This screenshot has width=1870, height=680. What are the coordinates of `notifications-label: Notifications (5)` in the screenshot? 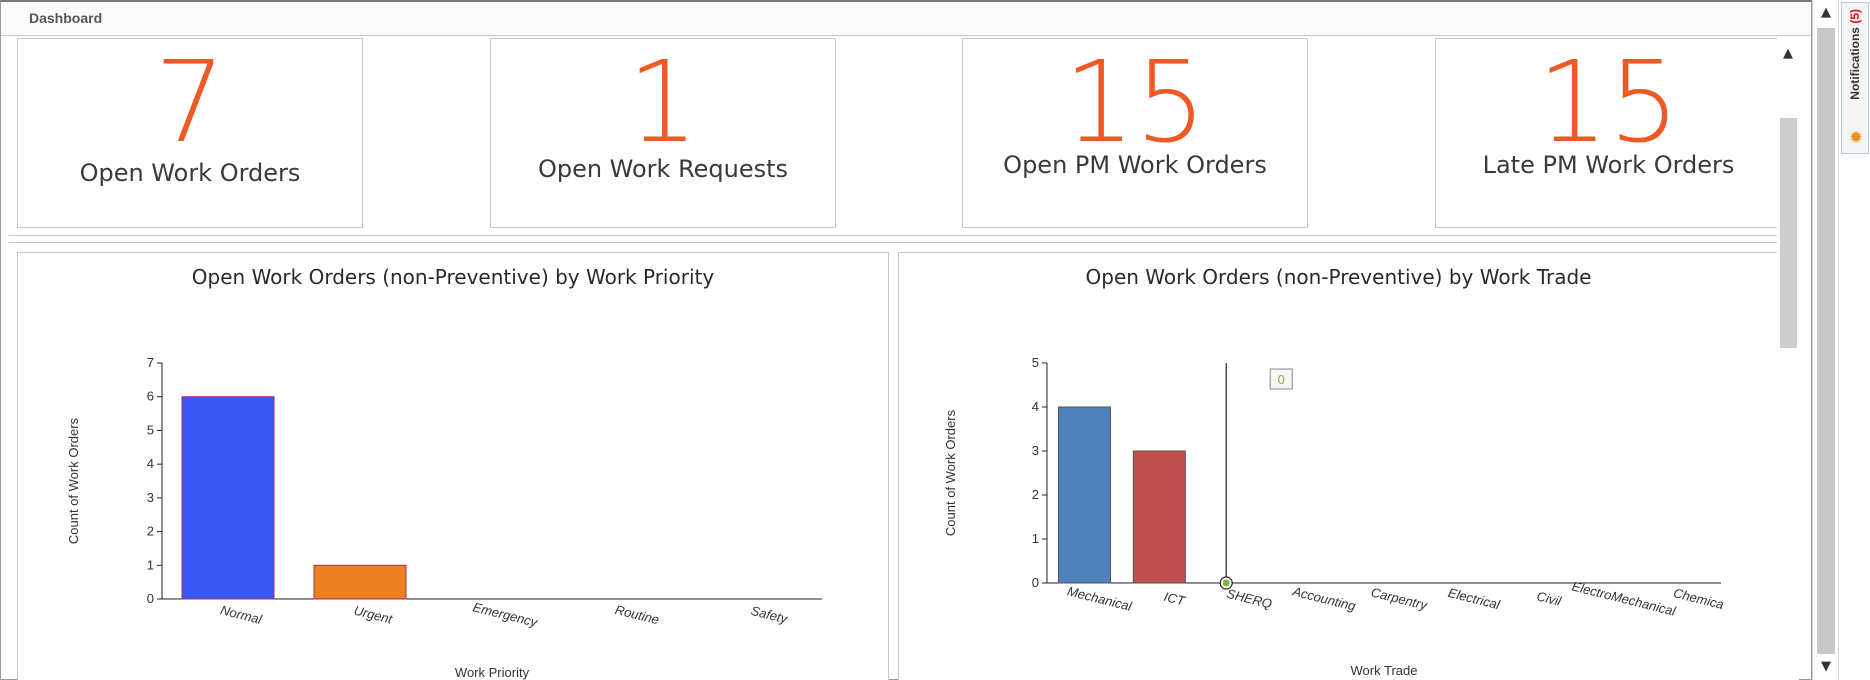 It's located at (1855, 54).